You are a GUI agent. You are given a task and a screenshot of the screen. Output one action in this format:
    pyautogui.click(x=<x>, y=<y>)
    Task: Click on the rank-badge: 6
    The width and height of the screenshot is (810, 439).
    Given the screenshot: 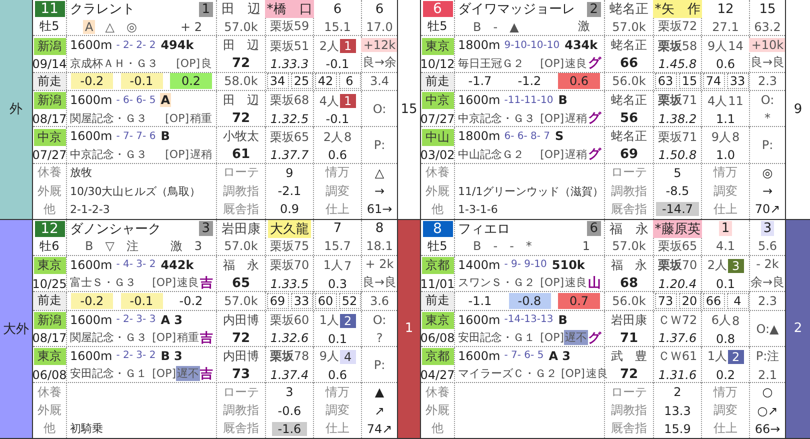 What is the action you would take?
    pyautogui.click(x=593, y=228)
    